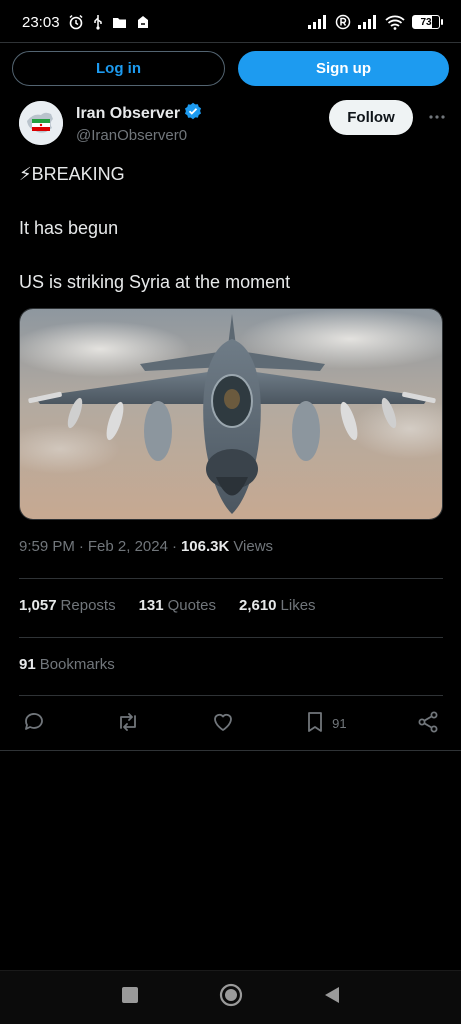  What do you see at coordinates (119, 22) in the screenshot?
I see `folder-icon` at bounding box center [119, 22].